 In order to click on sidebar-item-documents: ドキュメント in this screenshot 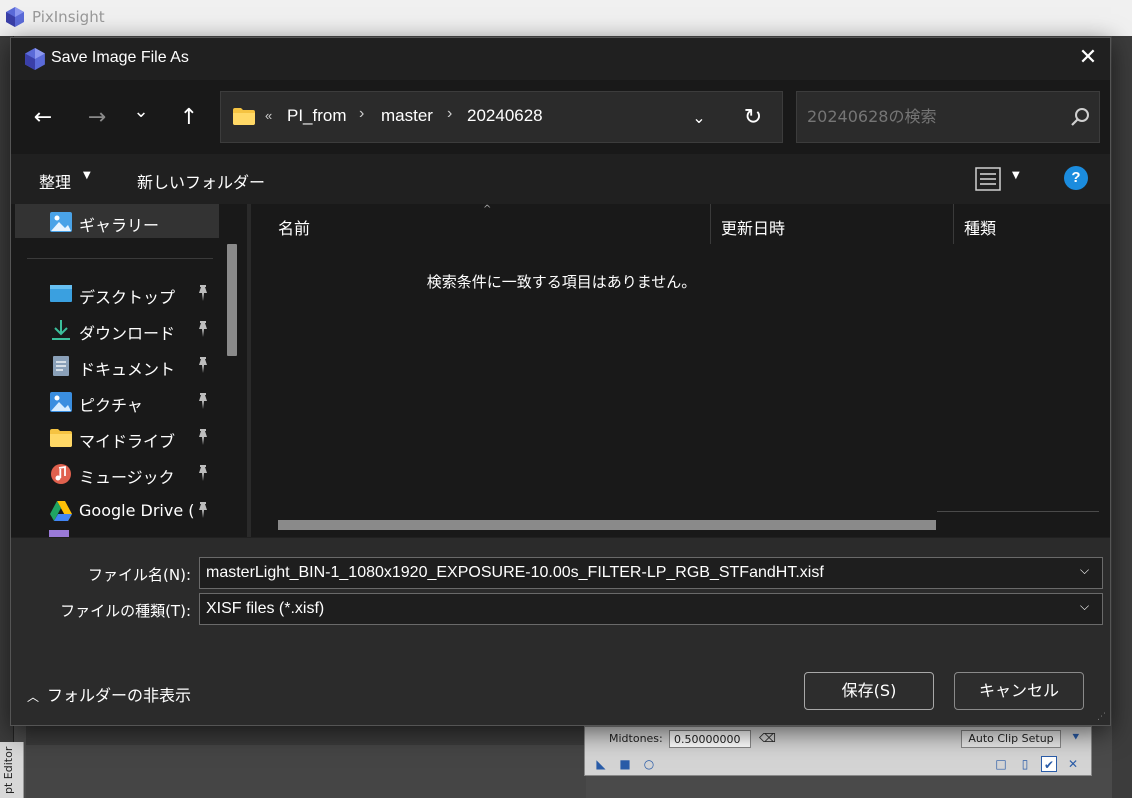, I will do `click(117, 365)`.